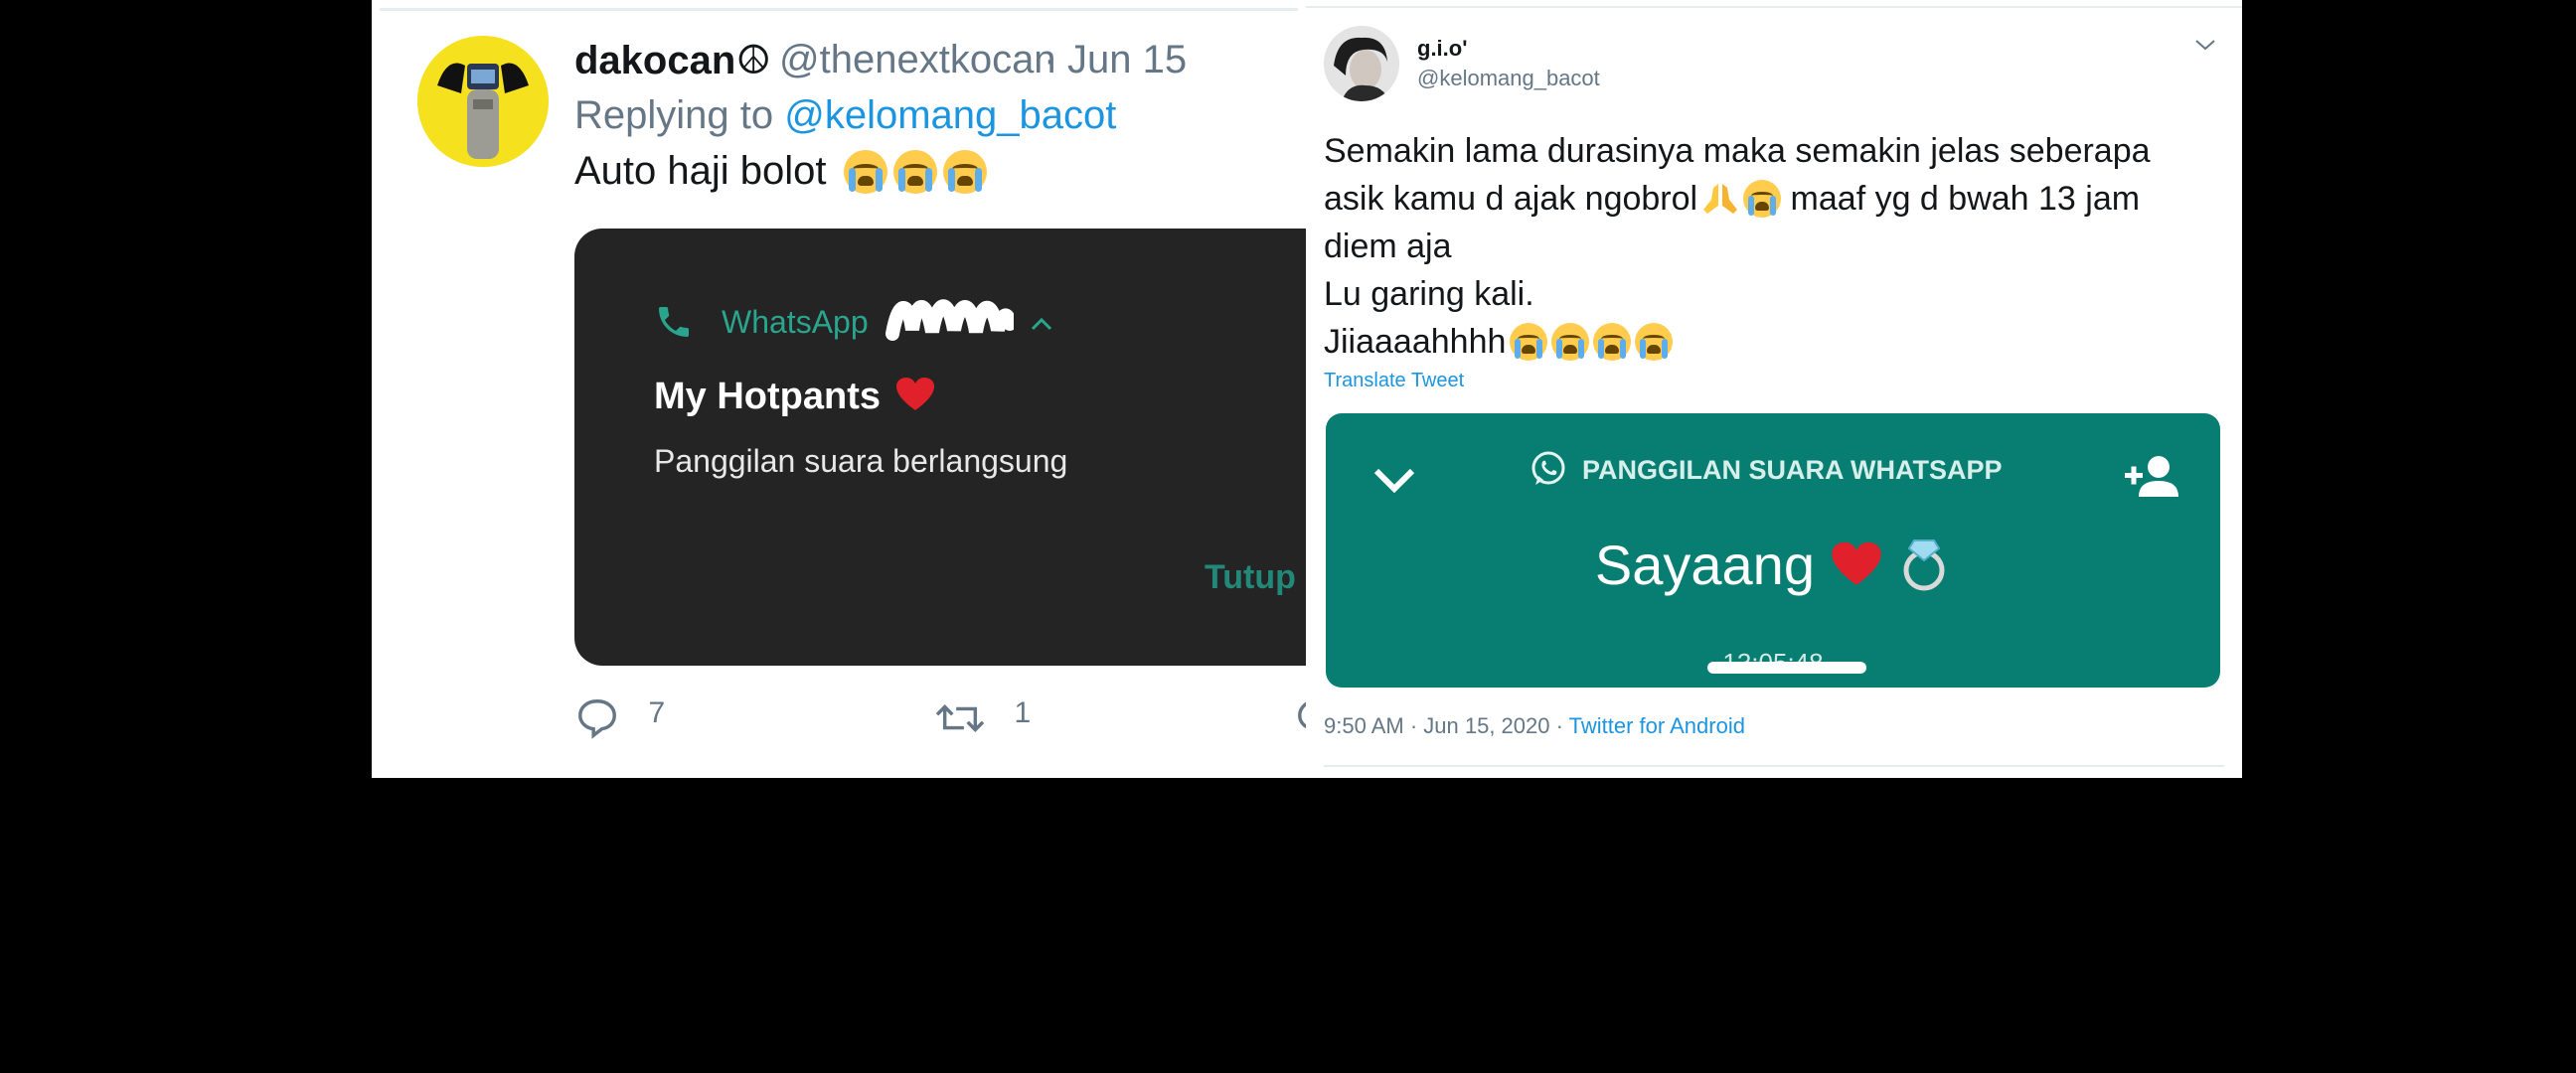 The height and width of the screenshot is (1073, 2576). What do you see at coordinates (1442, 49) in the screenshot?
I see `display-name: g.i.o'` at bounding box center [1442, 49].